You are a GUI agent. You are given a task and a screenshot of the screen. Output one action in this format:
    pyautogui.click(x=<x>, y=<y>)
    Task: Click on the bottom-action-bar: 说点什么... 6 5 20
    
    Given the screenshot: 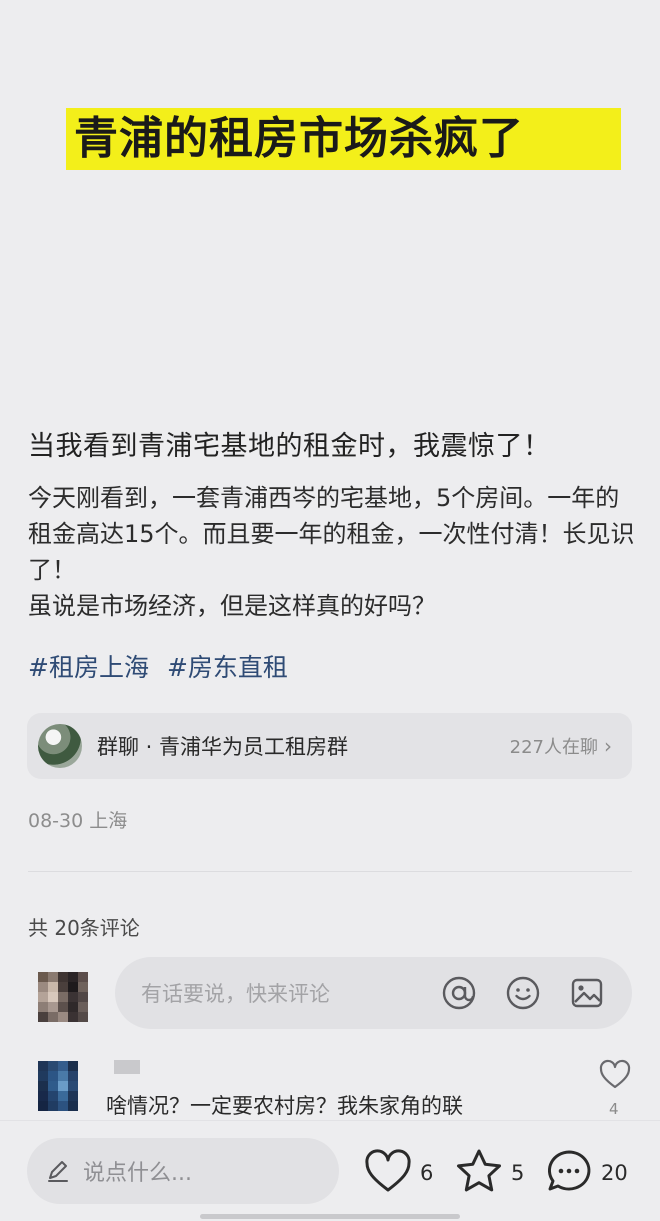 What is the action you would take?
    pyautogui.click(x=330, y=1170)
    